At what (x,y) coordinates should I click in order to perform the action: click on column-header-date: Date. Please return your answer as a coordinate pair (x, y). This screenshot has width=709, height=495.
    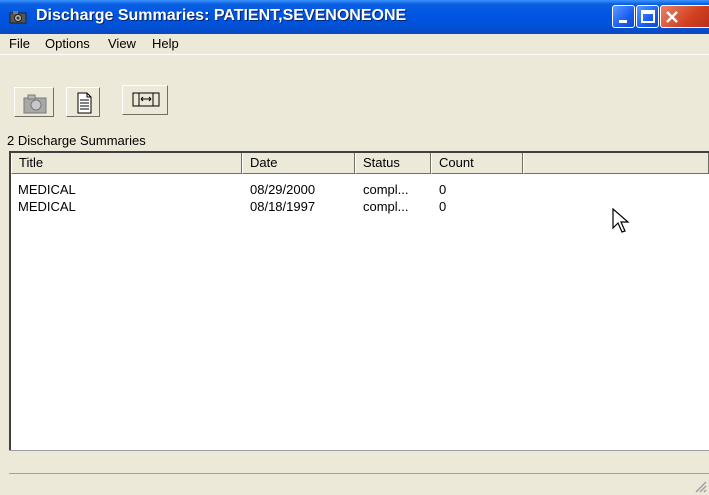
    Looking at the image, I should click on (298, 163).